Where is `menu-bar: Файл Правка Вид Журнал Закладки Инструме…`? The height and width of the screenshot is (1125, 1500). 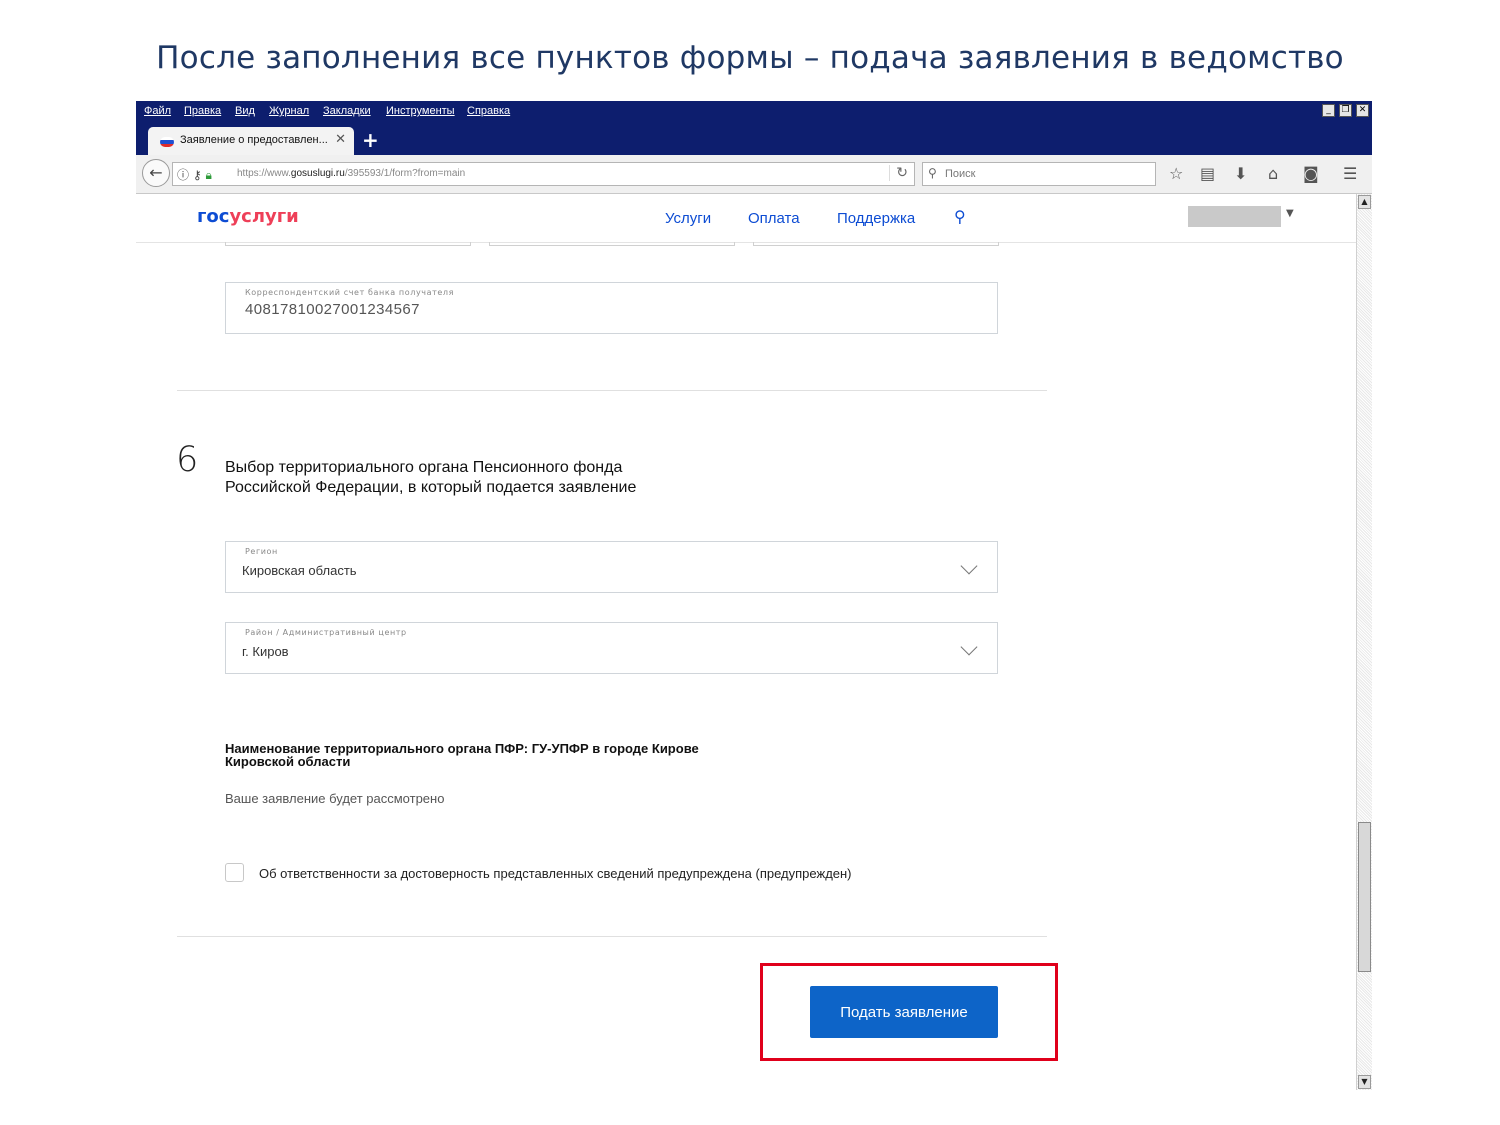 menu-bar: Файл Правка Вид Журнал Закладки Инструме… is located at coordinates (754, 112).